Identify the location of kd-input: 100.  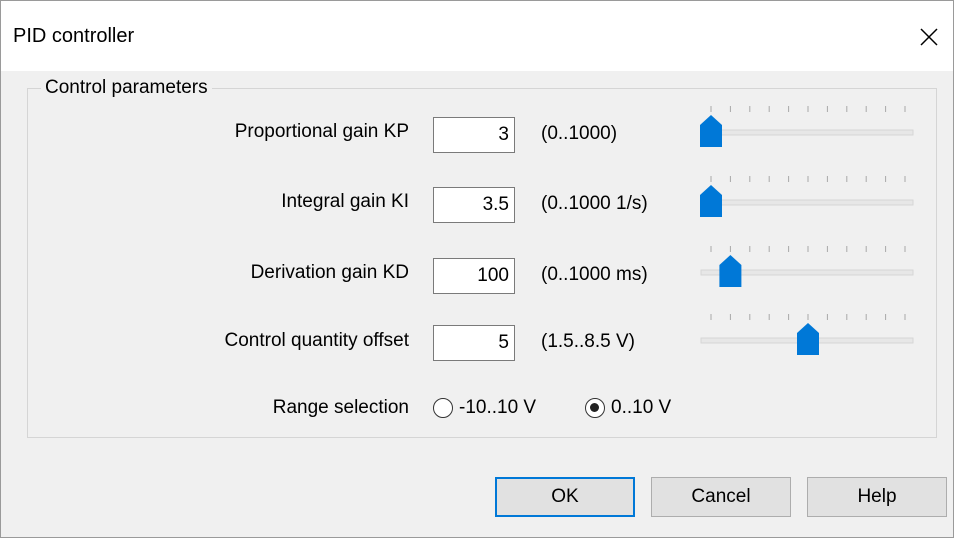
(474, 276).